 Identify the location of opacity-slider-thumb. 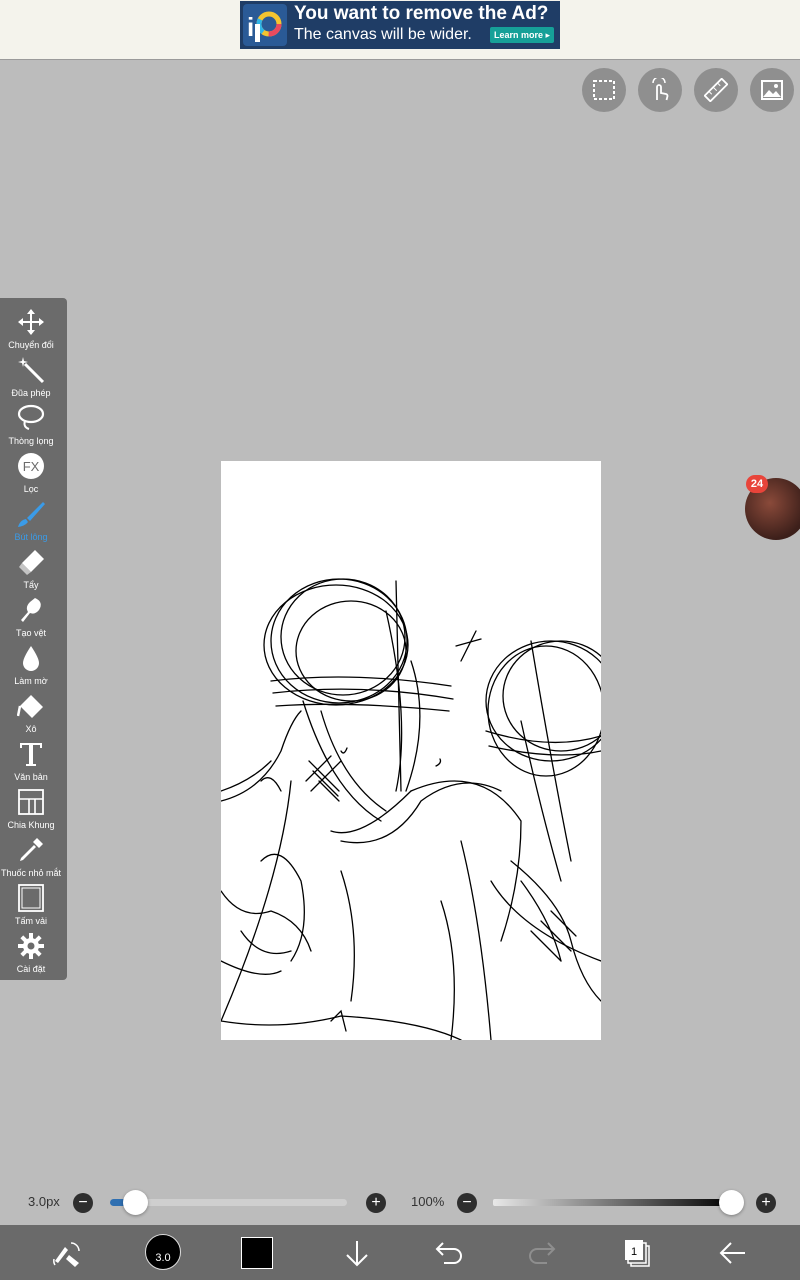
(731, 1202).